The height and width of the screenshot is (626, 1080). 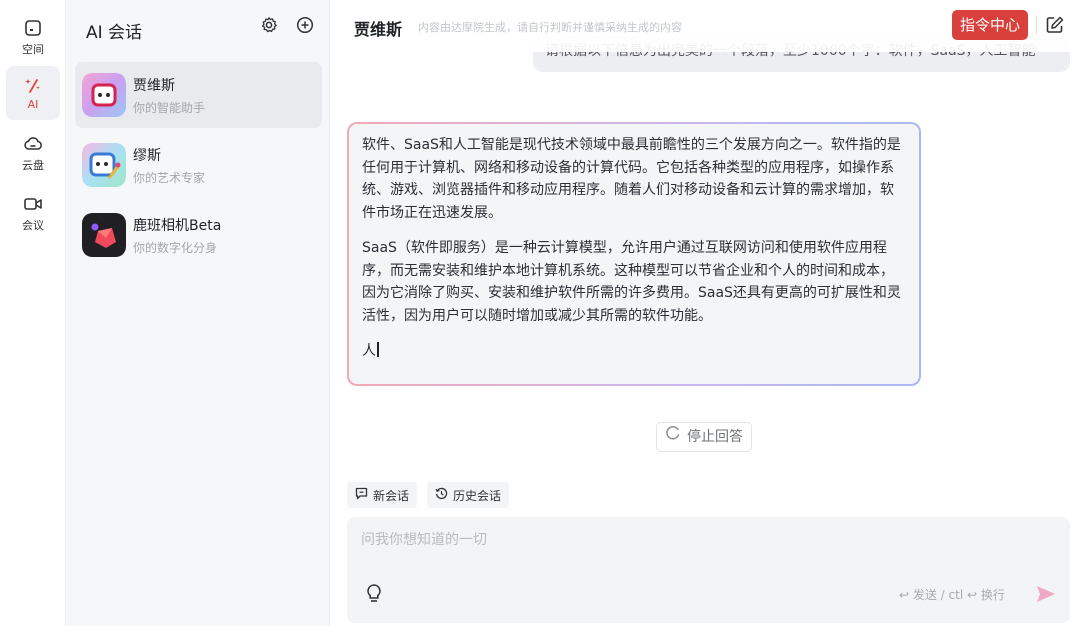 What do you see at coordinates (114, 33) in the screenshot?
I see `panel-title: AI 会话` at bounding box center [114, 33].